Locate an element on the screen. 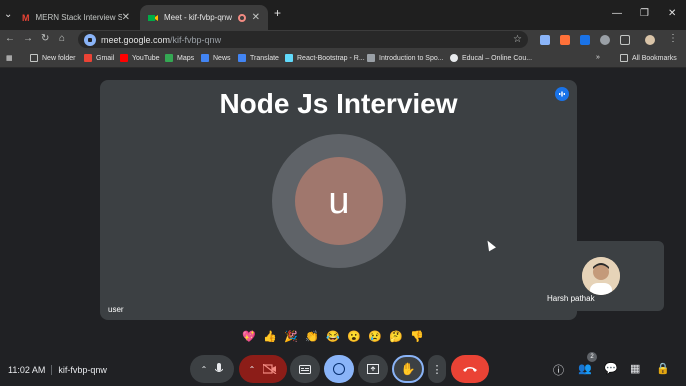 Image resolution: width=686 pixels, height=386 pixels. avatar is located at coordinates (601, 276).